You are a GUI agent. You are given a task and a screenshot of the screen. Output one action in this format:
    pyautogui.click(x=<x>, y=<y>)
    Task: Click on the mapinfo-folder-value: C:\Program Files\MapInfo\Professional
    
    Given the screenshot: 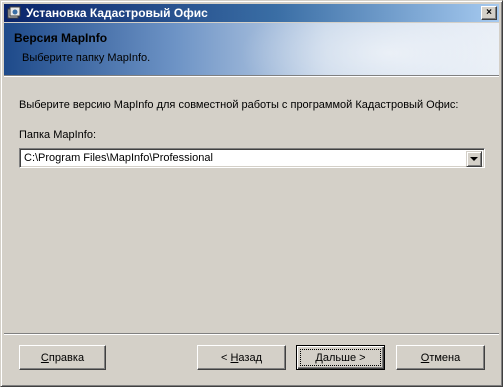 What is the action you would take?
    pyautogui.click(x=118, y=158)
    